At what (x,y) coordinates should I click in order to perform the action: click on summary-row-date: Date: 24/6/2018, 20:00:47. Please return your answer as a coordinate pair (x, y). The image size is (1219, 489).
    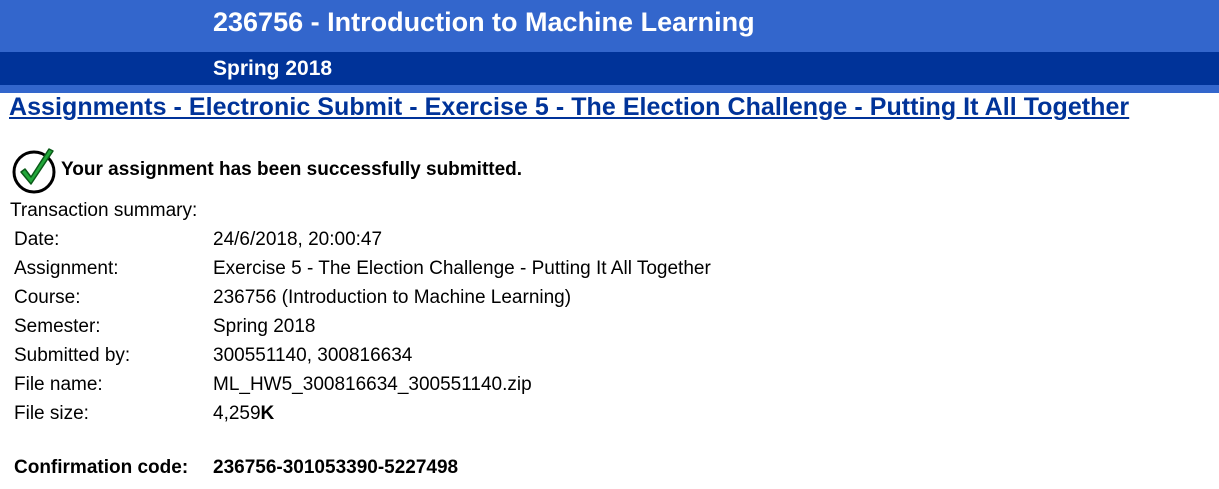
    Looking at the image, I should click on (362, 239).